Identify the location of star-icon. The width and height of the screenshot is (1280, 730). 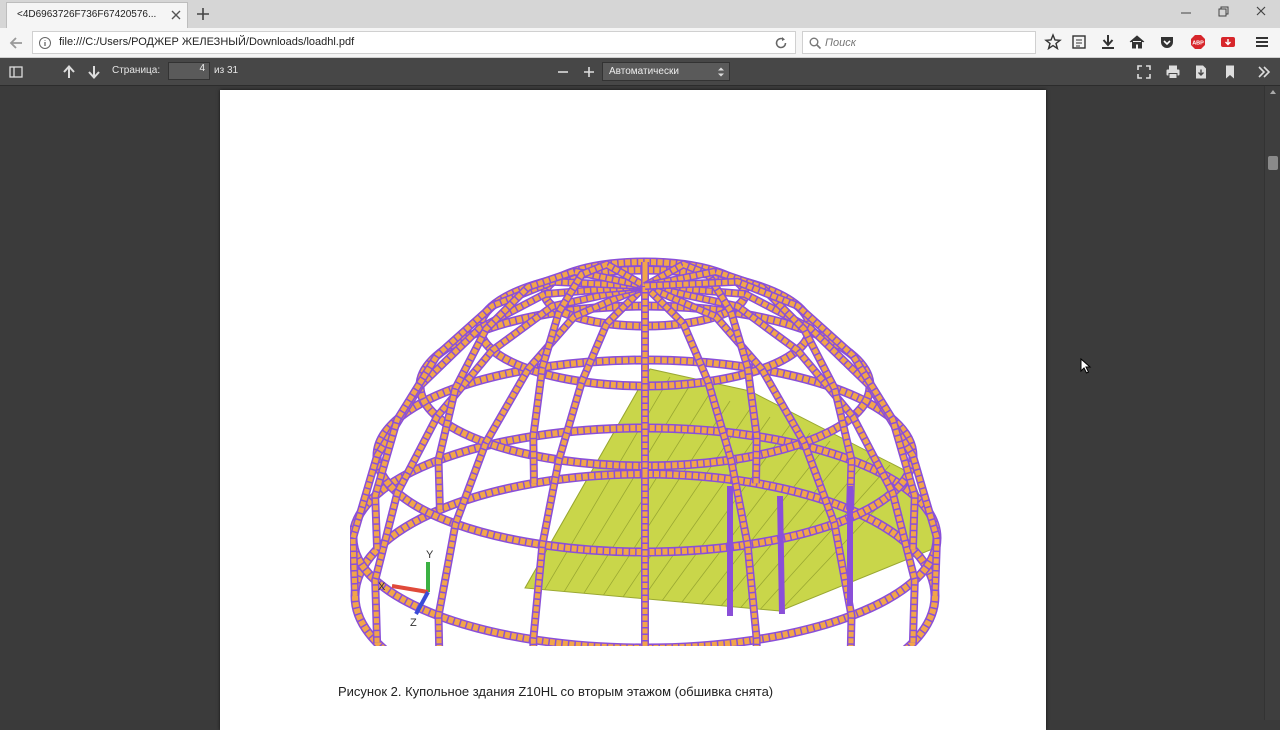
(1053, 42).